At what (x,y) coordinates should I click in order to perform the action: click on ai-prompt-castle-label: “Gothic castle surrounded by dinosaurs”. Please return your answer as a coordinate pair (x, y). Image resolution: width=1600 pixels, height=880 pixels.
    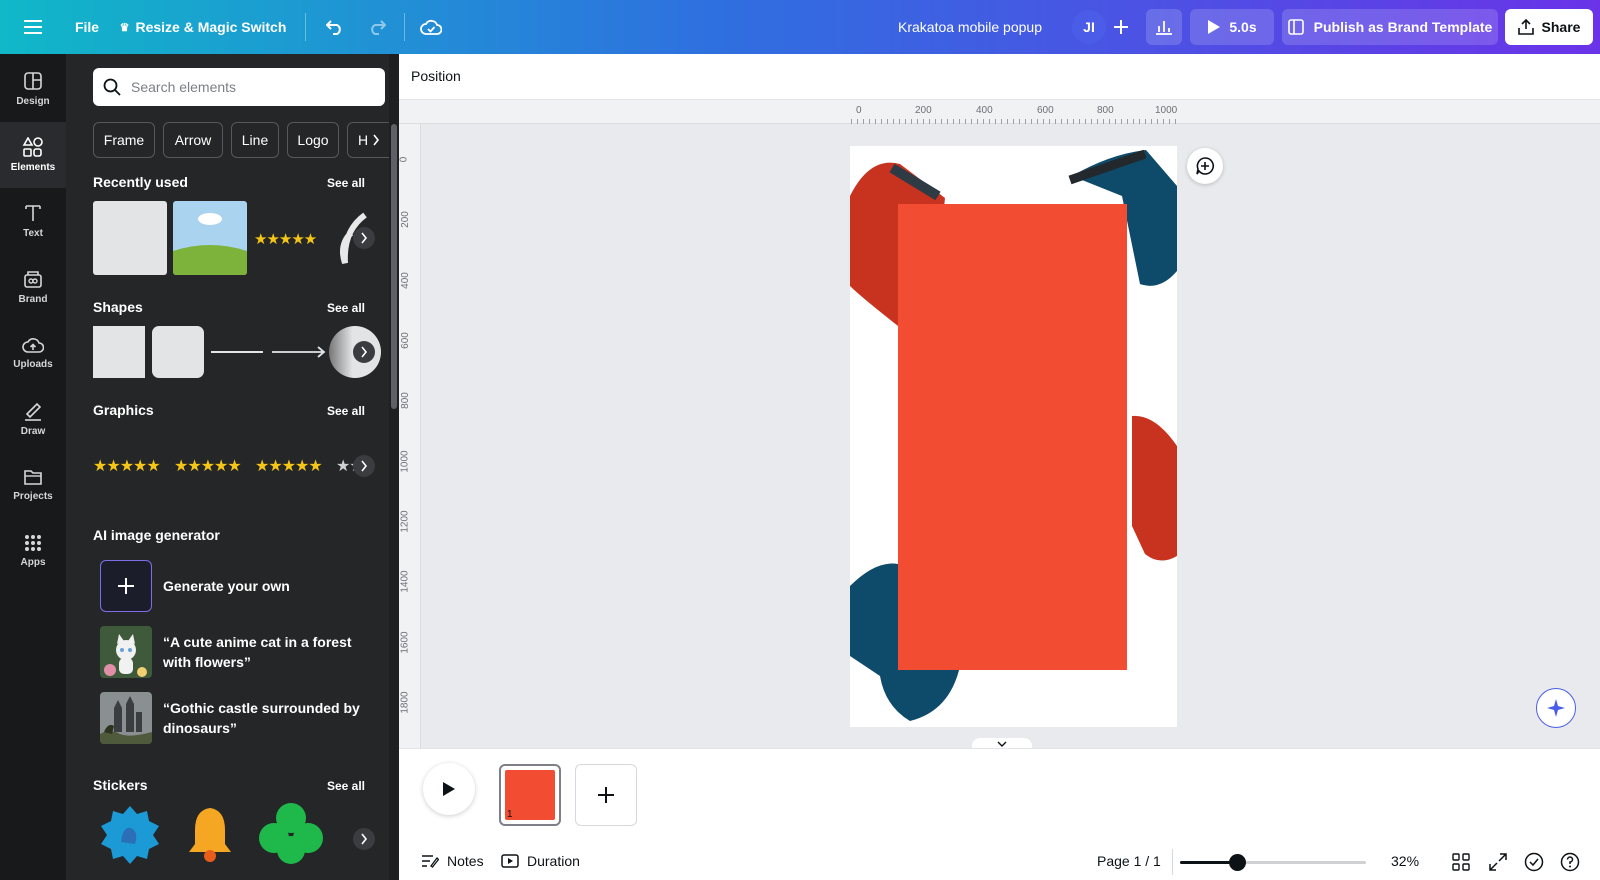
    Looking at the image, I should click on (261, 718).